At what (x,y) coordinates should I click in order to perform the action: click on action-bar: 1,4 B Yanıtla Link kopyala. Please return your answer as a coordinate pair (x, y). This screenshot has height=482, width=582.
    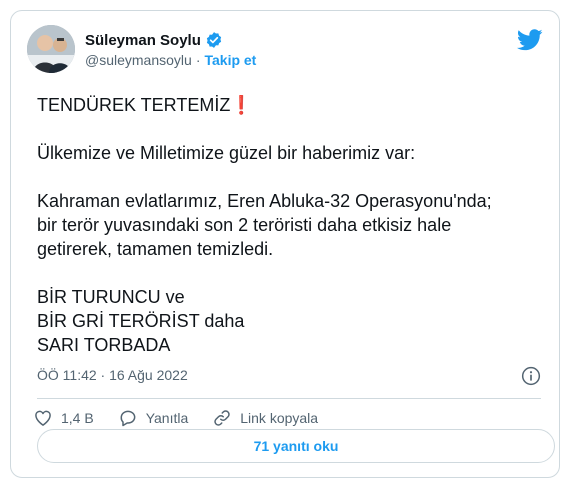
    Looking at the image, I should click on (187, 418).